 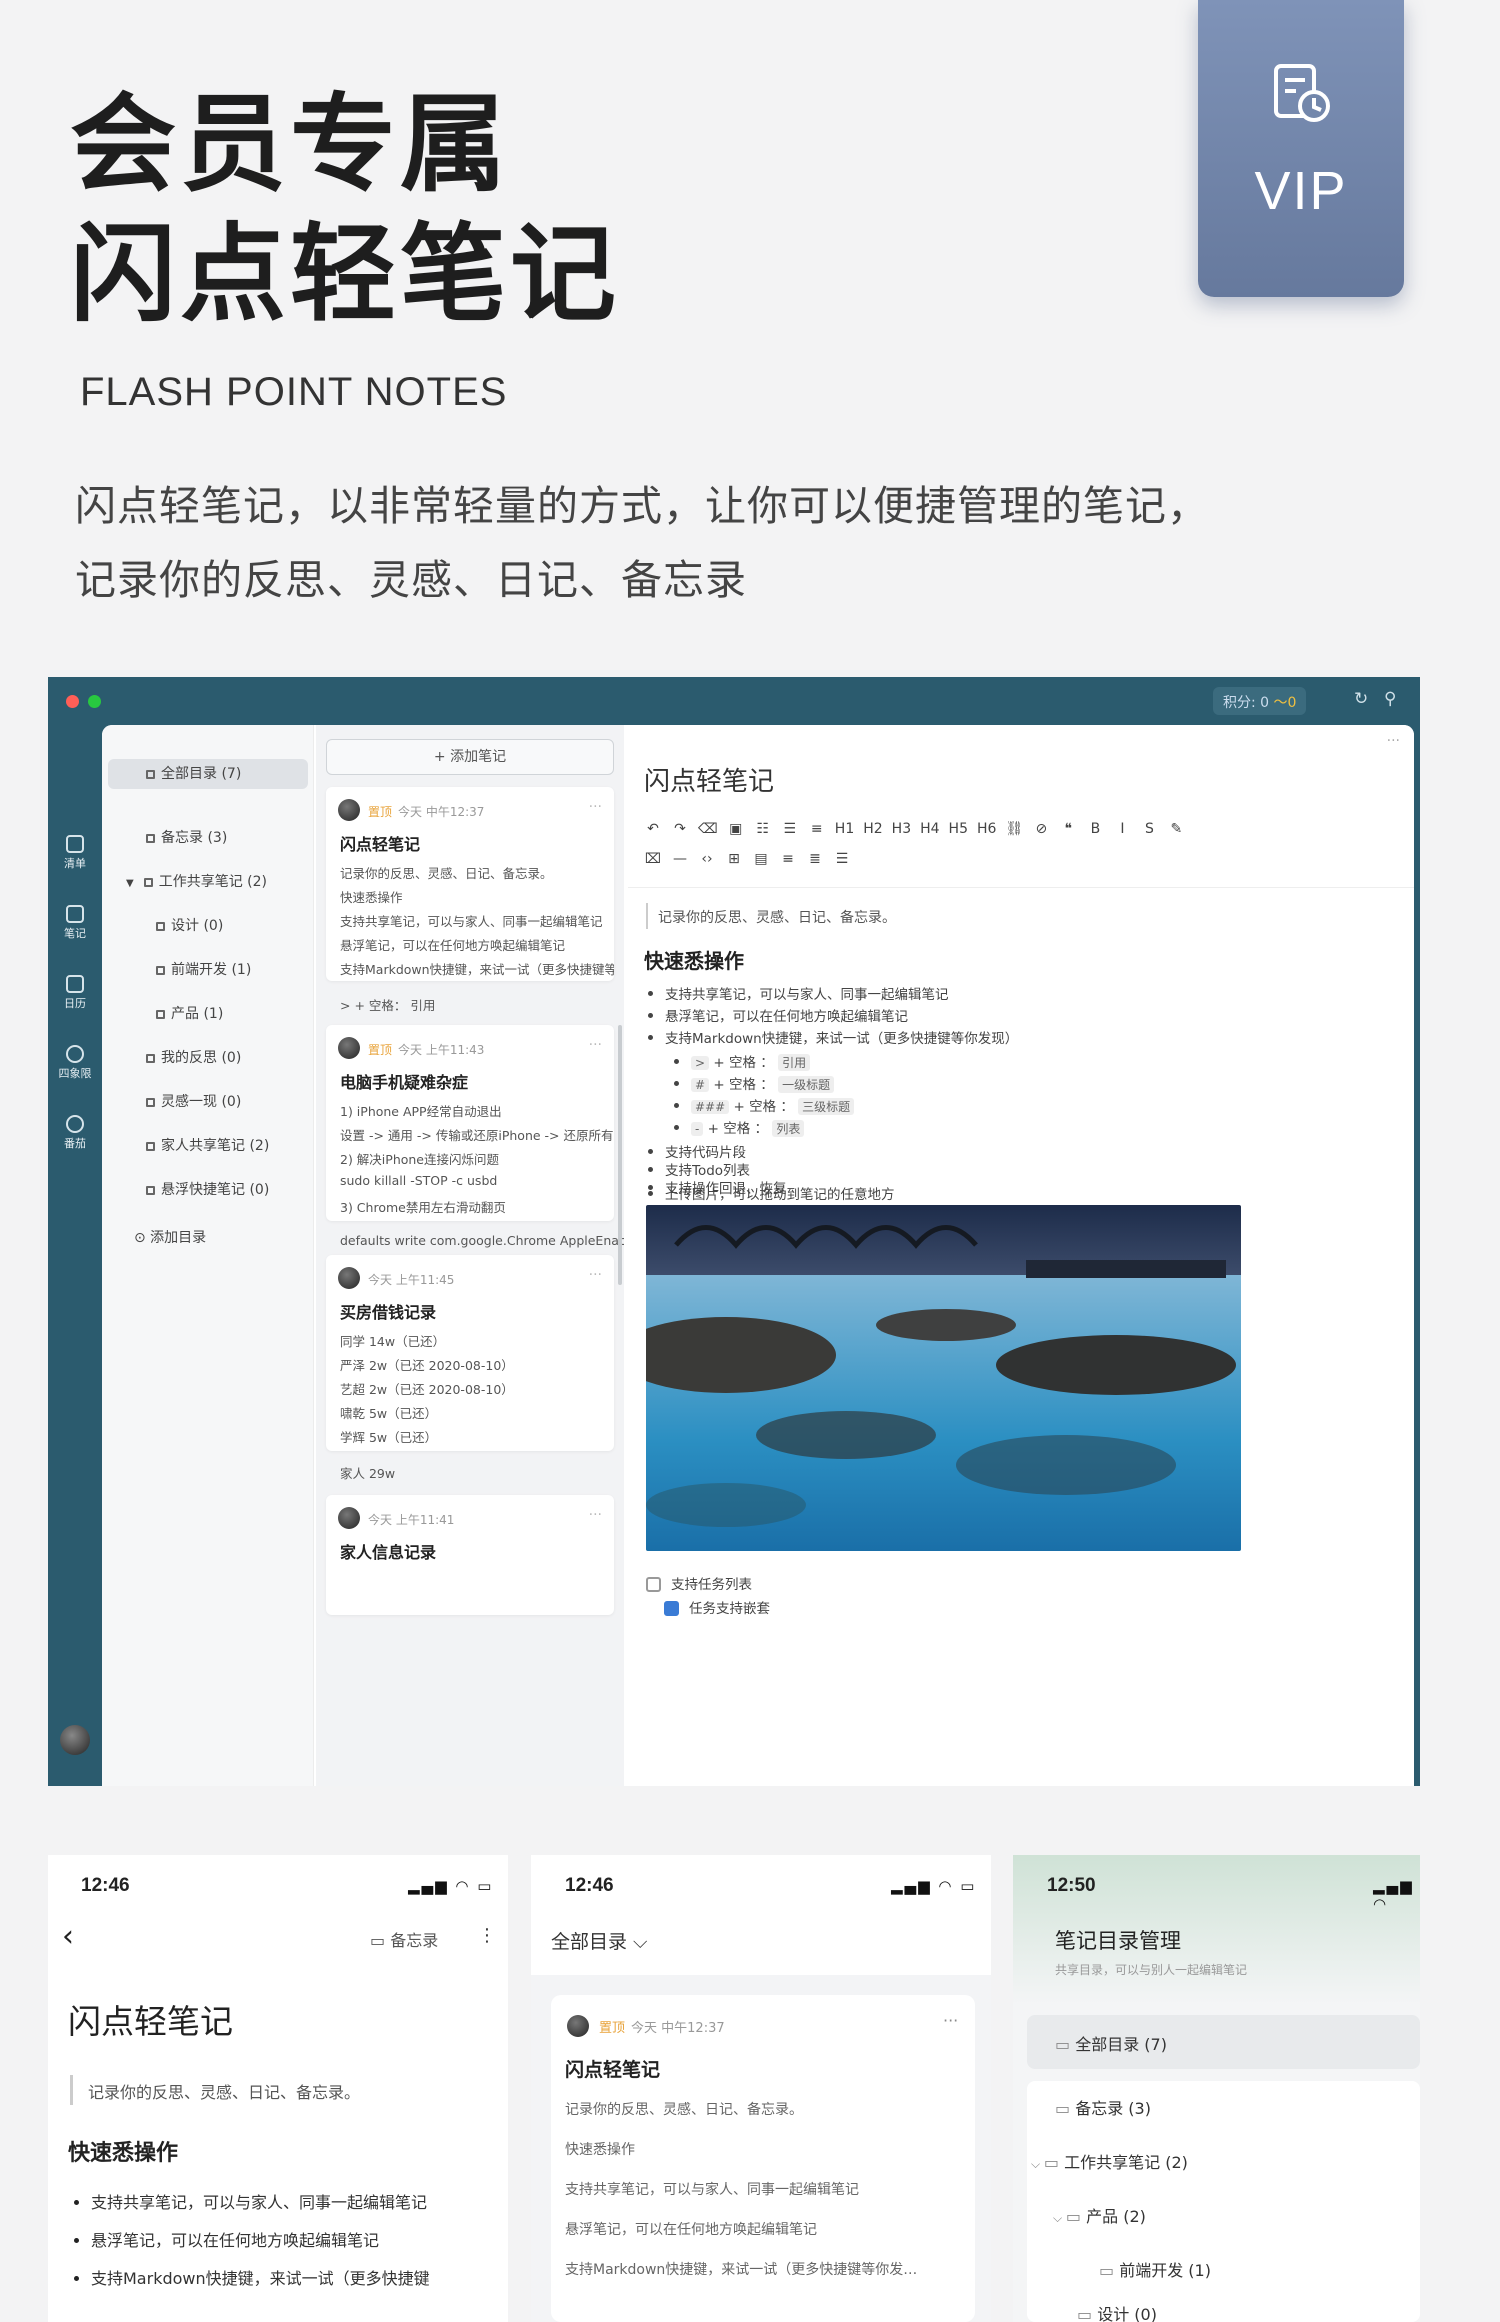 I want to click on toolbar-button: ▤, so click(x=761, y=859).